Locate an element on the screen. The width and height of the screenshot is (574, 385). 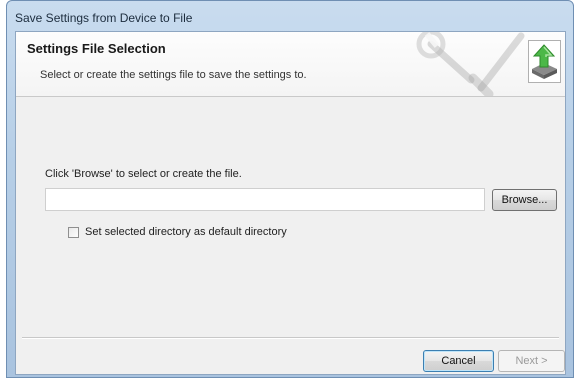
footer-divider is located at coordinates (290, 338).